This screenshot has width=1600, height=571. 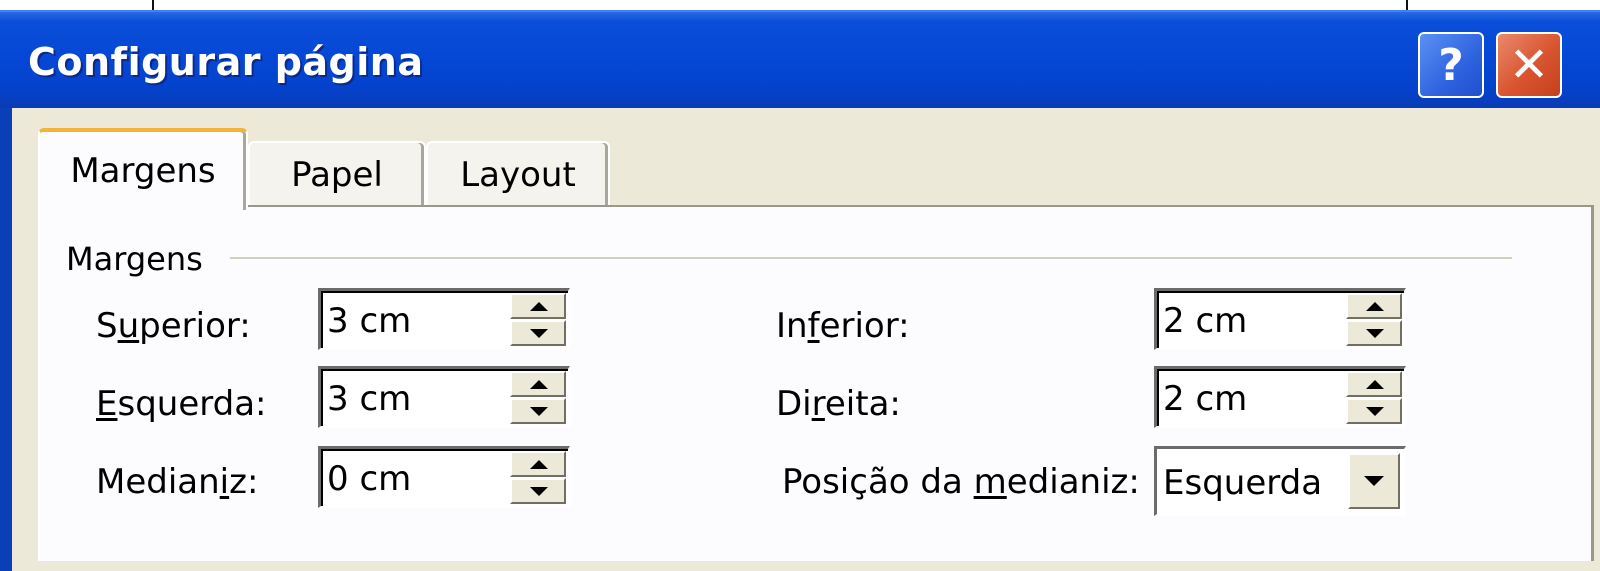 I want to click on medianiz-spinner, so click(x=538, y=478).